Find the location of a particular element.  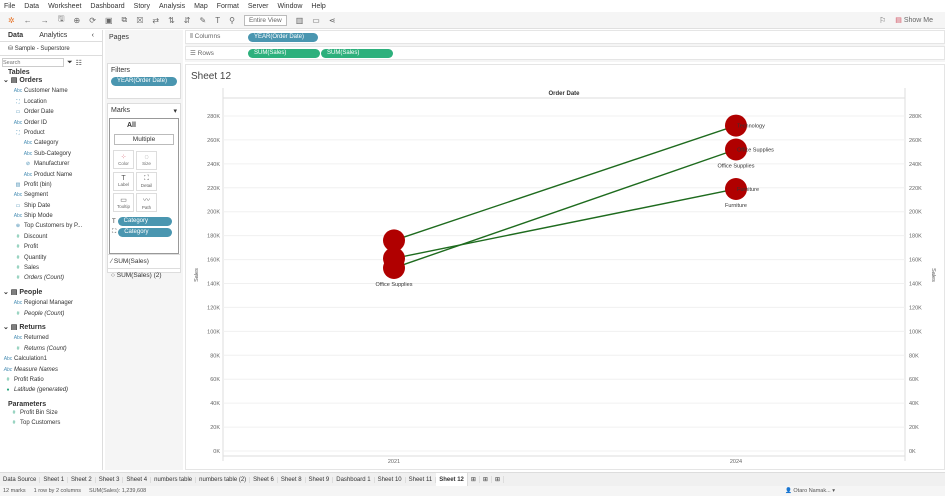

field-item: ▭ Ship Date is located at coordinates (51, 206).